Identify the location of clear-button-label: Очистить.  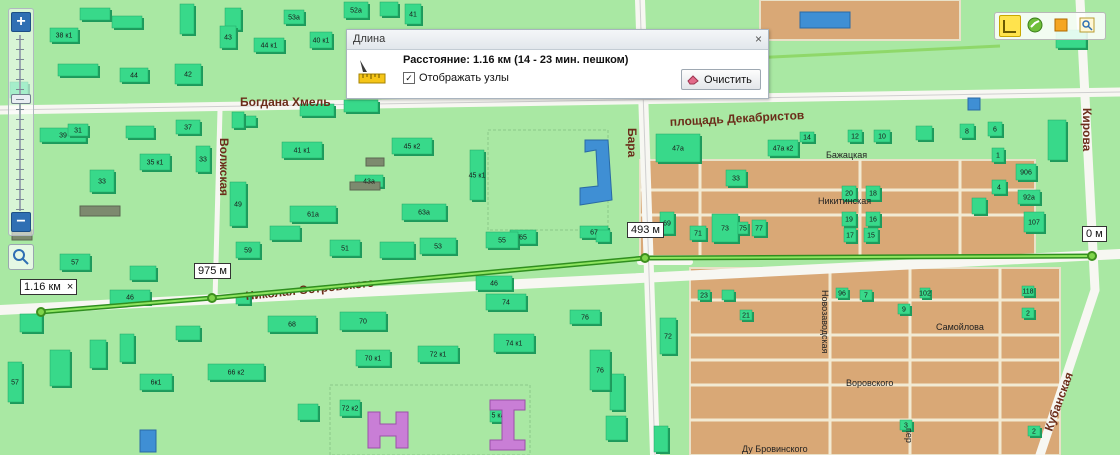
(728, 80).